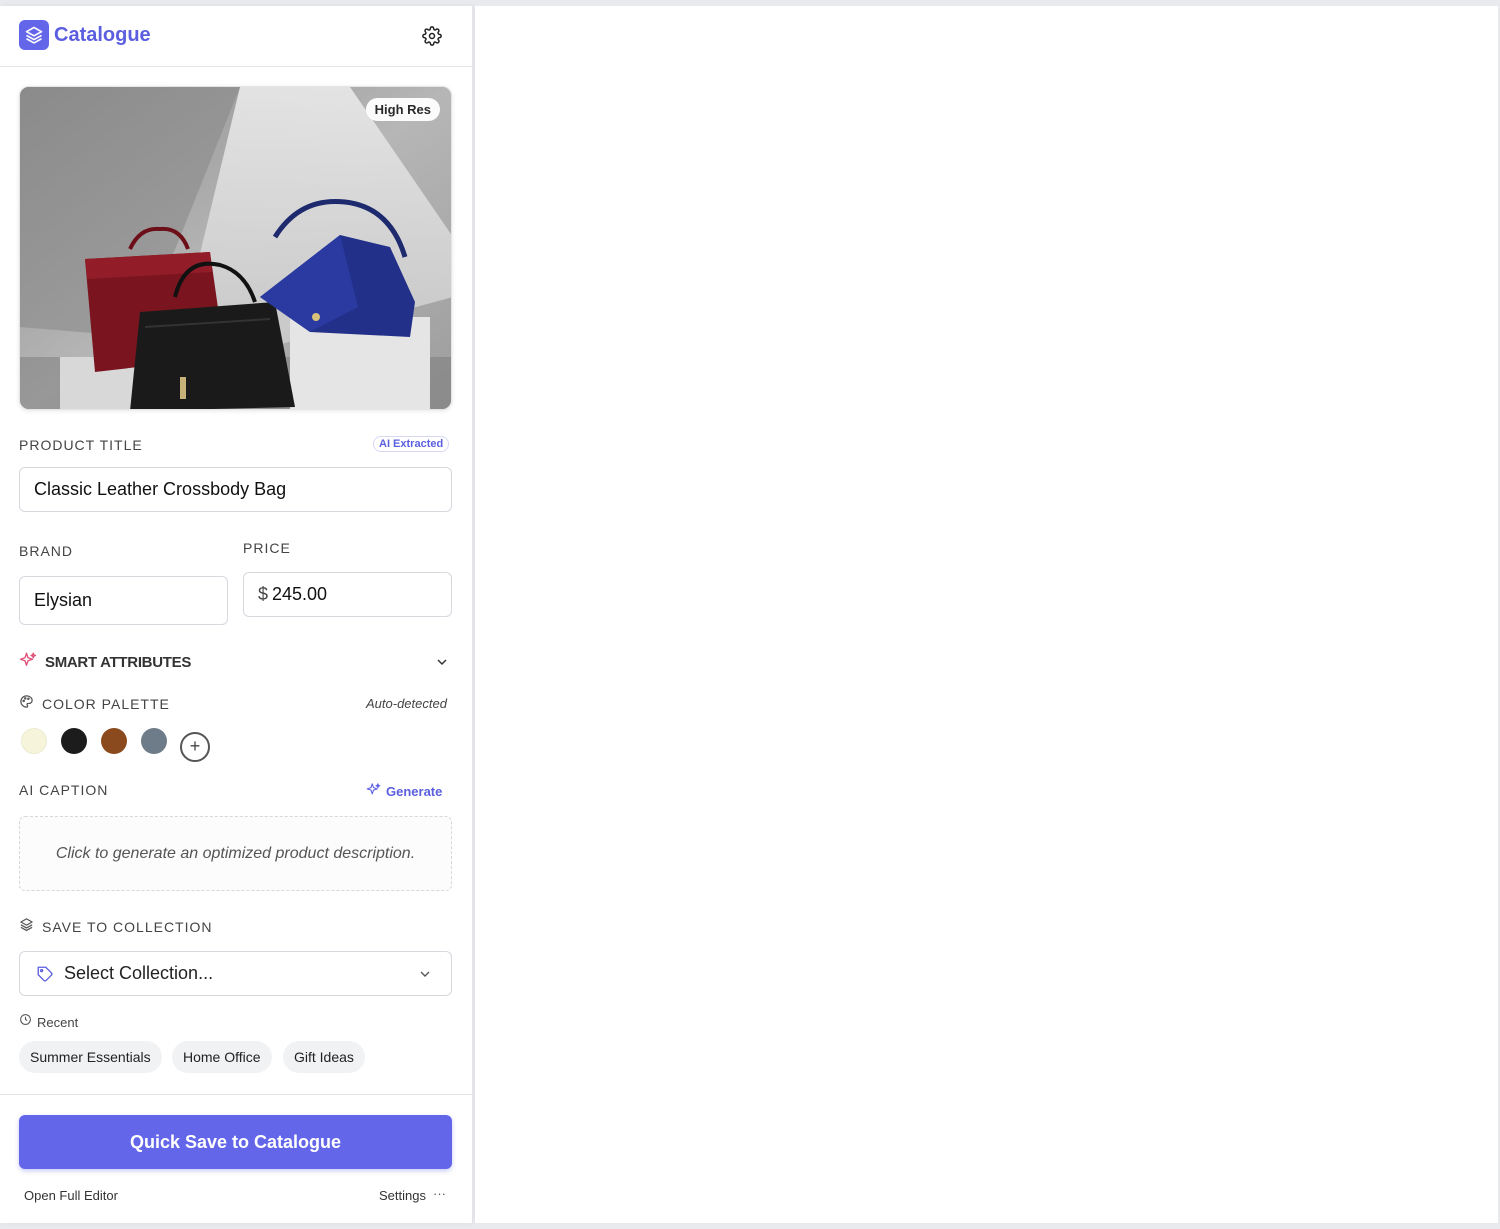  I want to click on add-color-button: +, so click(195, 747).